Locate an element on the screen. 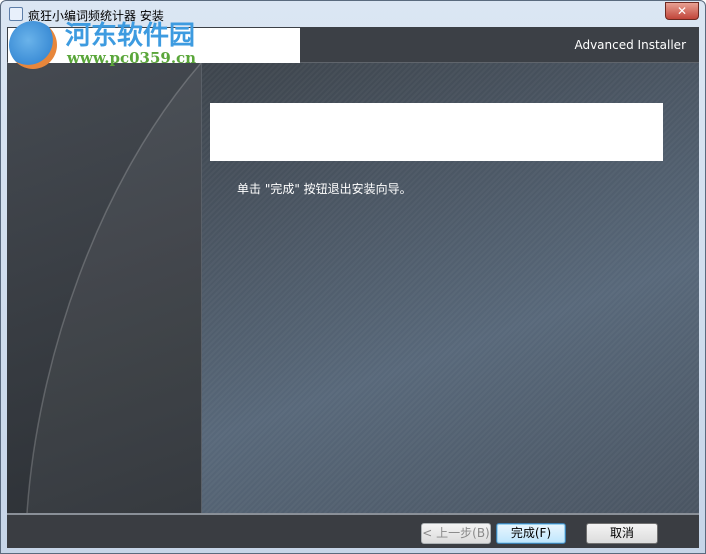 This screenshot has height=554, width=706. button-bar: < 上一步(B) 完成(F) 取消 is located at coordinates (353, 530).